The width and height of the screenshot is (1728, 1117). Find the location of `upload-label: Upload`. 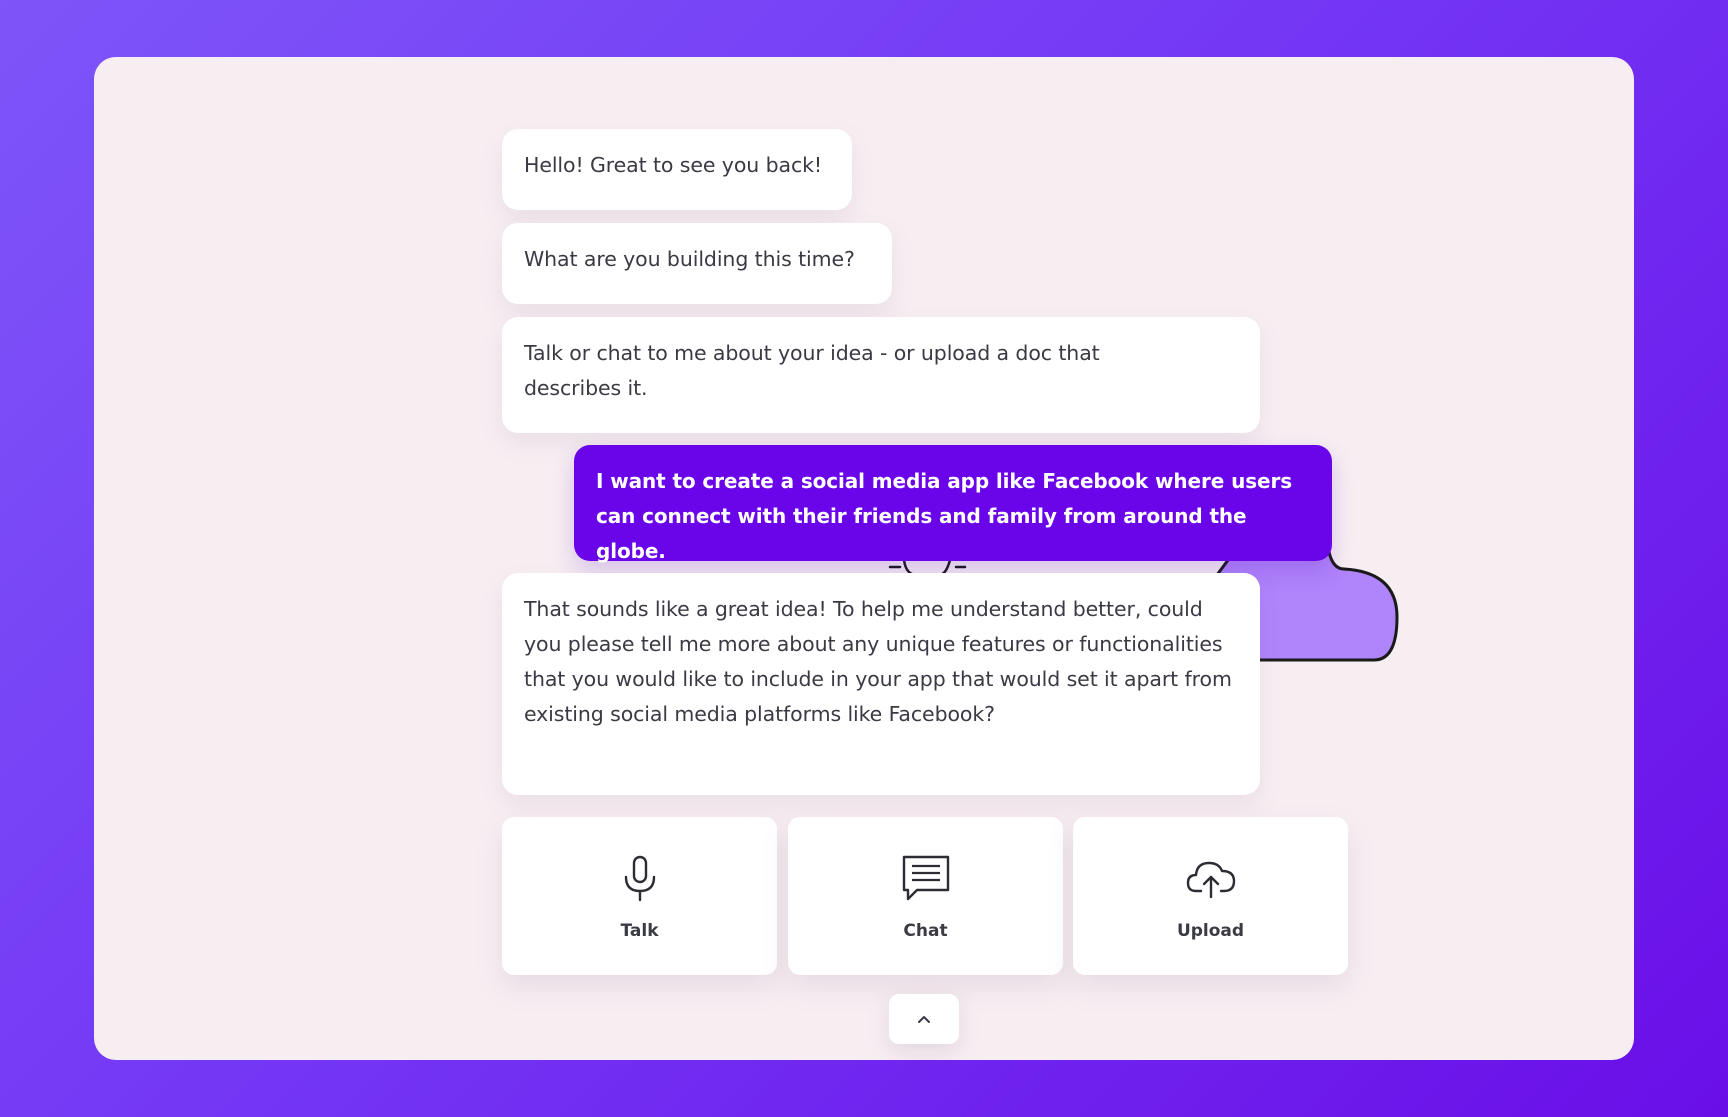

upload-label: Upload is located at coordinates (1210, 931).